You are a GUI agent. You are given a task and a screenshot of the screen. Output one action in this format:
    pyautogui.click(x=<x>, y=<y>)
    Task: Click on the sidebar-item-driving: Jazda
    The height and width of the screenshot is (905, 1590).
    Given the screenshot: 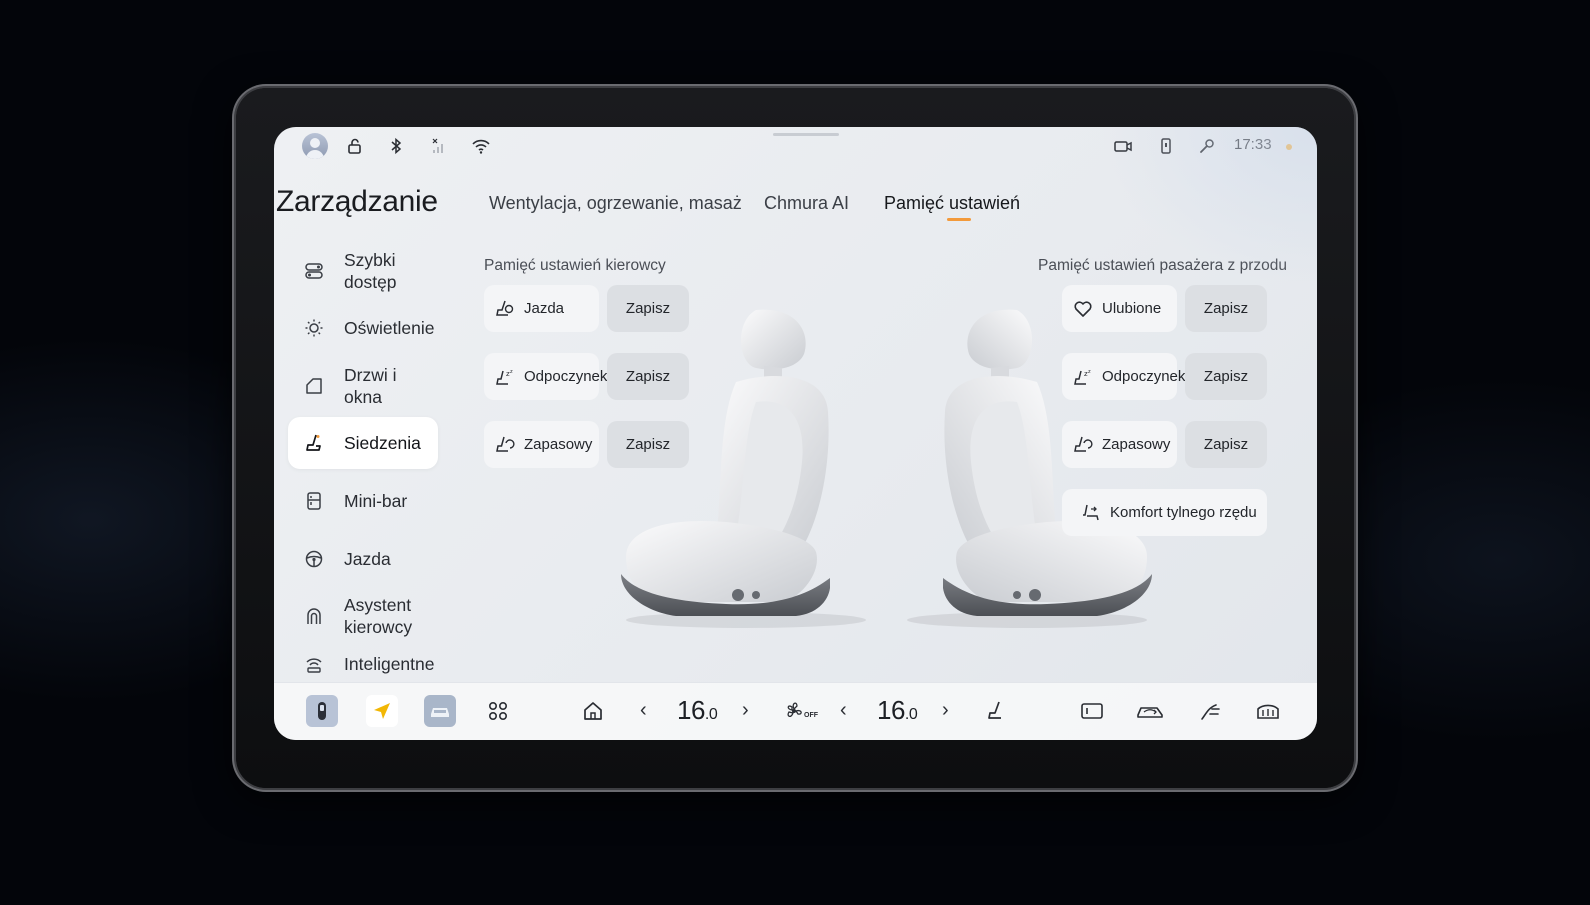 What is the action you would take?
    pyautogui.click(x=363, y=559)
    